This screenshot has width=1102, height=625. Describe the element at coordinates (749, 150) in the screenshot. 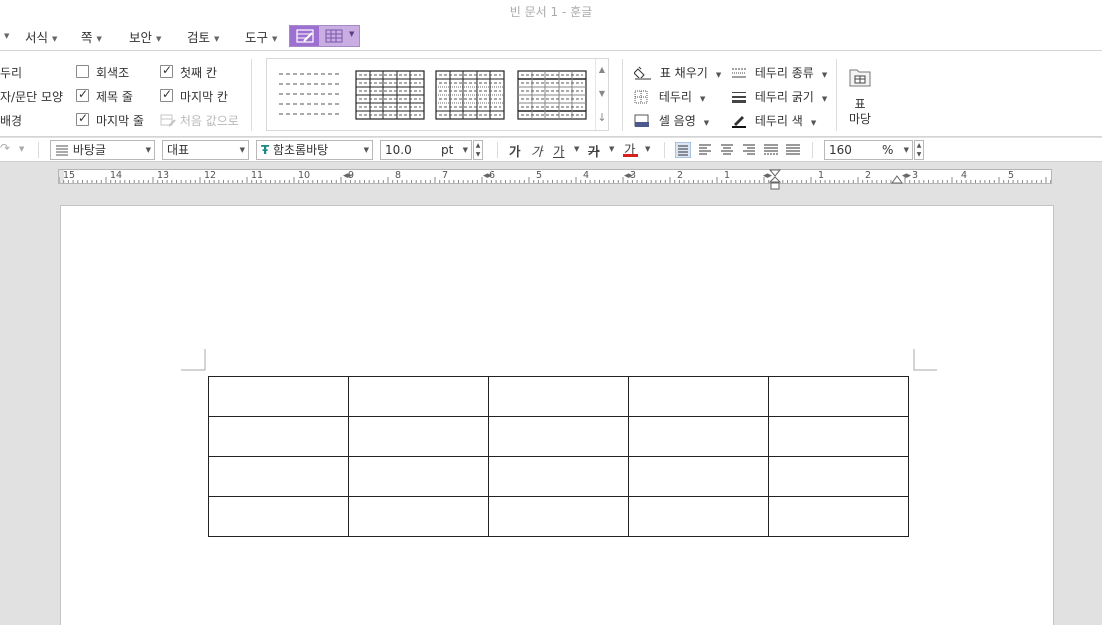

I see `align-right-icon` at that location.